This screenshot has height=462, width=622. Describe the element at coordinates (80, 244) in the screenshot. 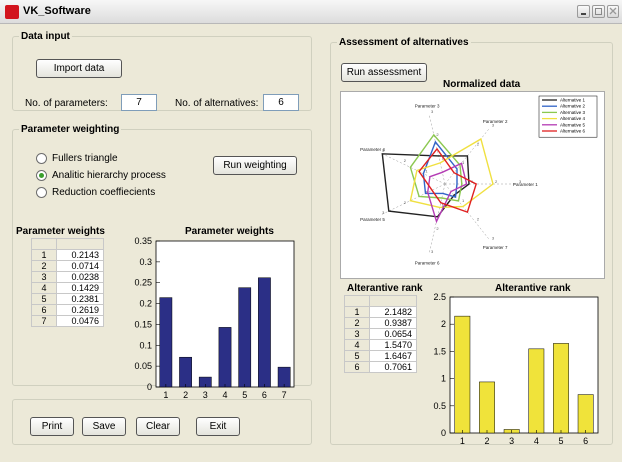

I see `weights-column-header` at that location.